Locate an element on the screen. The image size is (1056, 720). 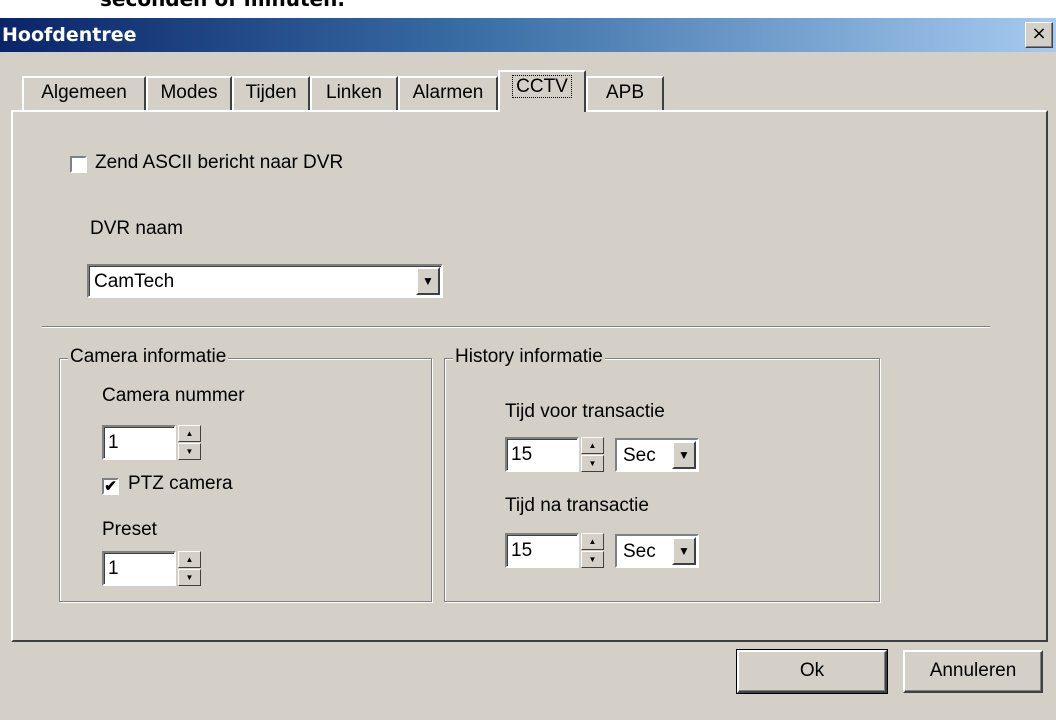
time-after-value: 15 is located at coordinates (522, 550).